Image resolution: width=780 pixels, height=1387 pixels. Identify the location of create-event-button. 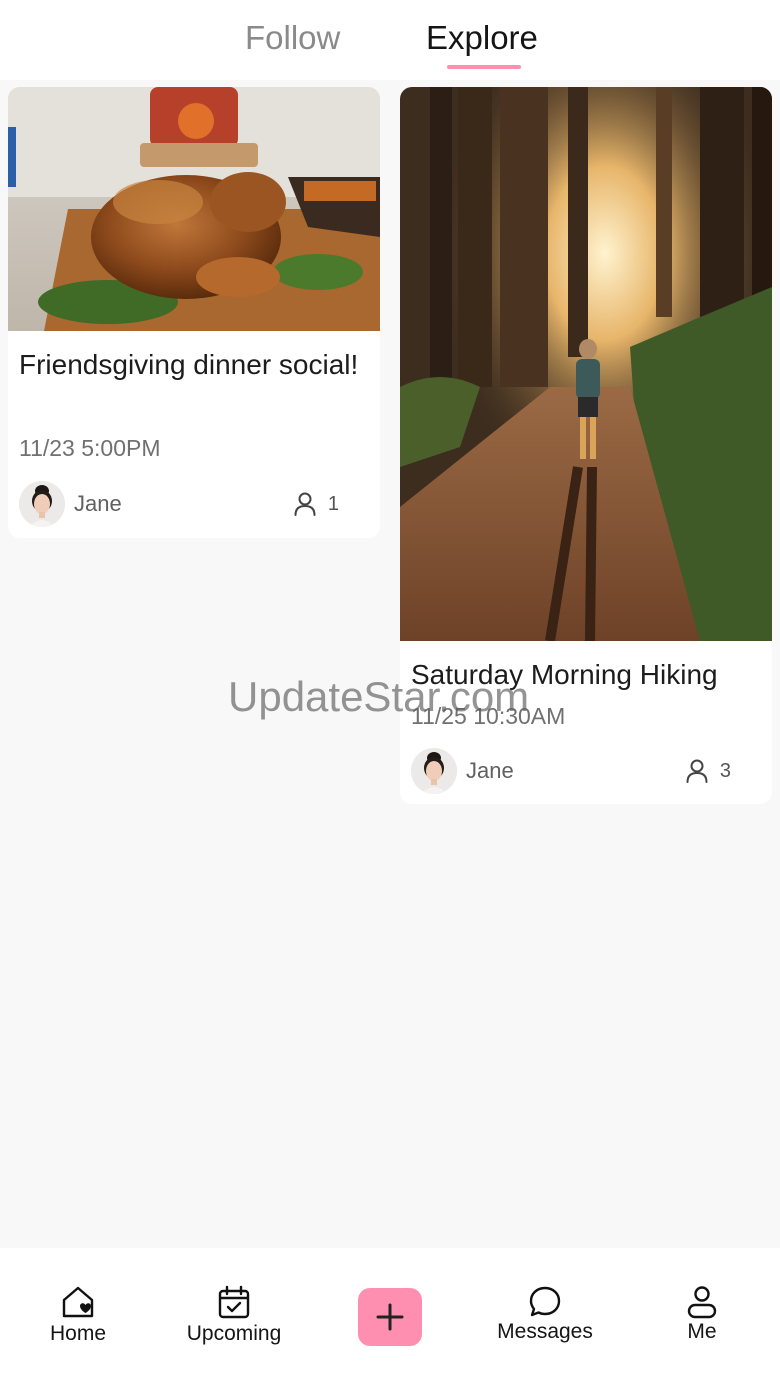
(390, 1317).